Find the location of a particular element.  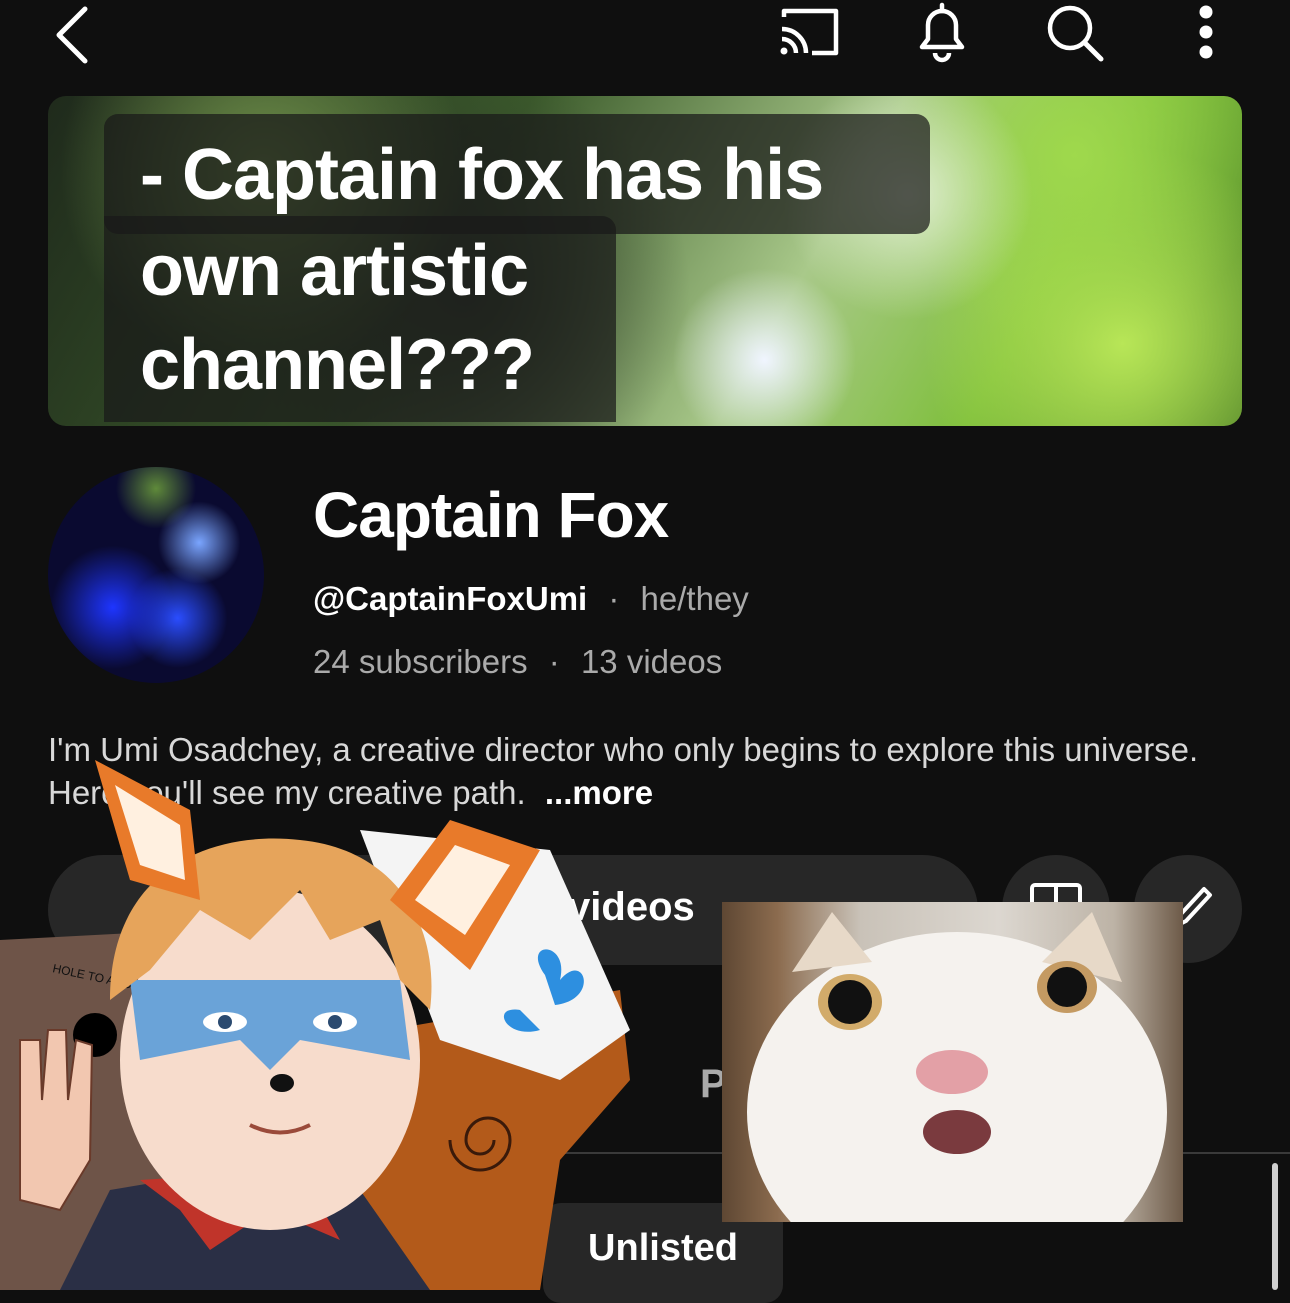

cast-icon is located at coordinates (809, 32).